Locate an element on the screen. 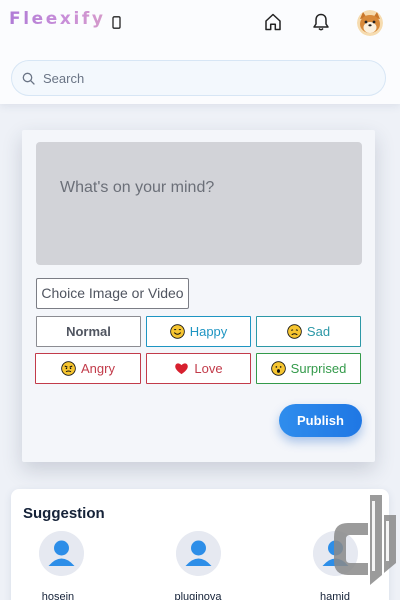  mood-label: Love is located at coordinates (208, 368).